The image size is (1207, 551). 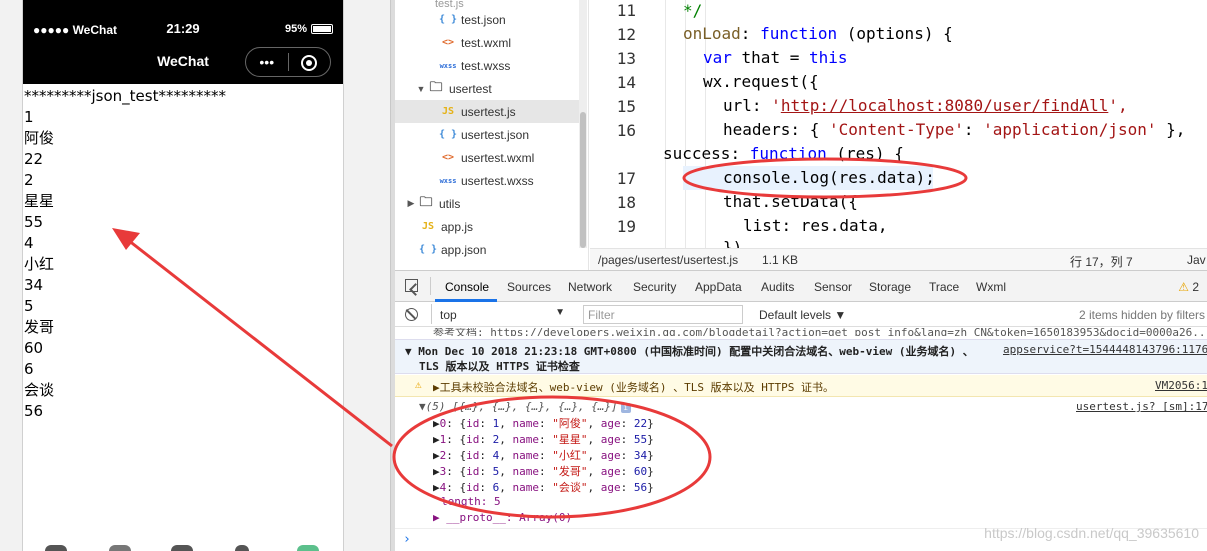 I want to click on page-text-line: *********json_test*********, so click(x=125, y=96).